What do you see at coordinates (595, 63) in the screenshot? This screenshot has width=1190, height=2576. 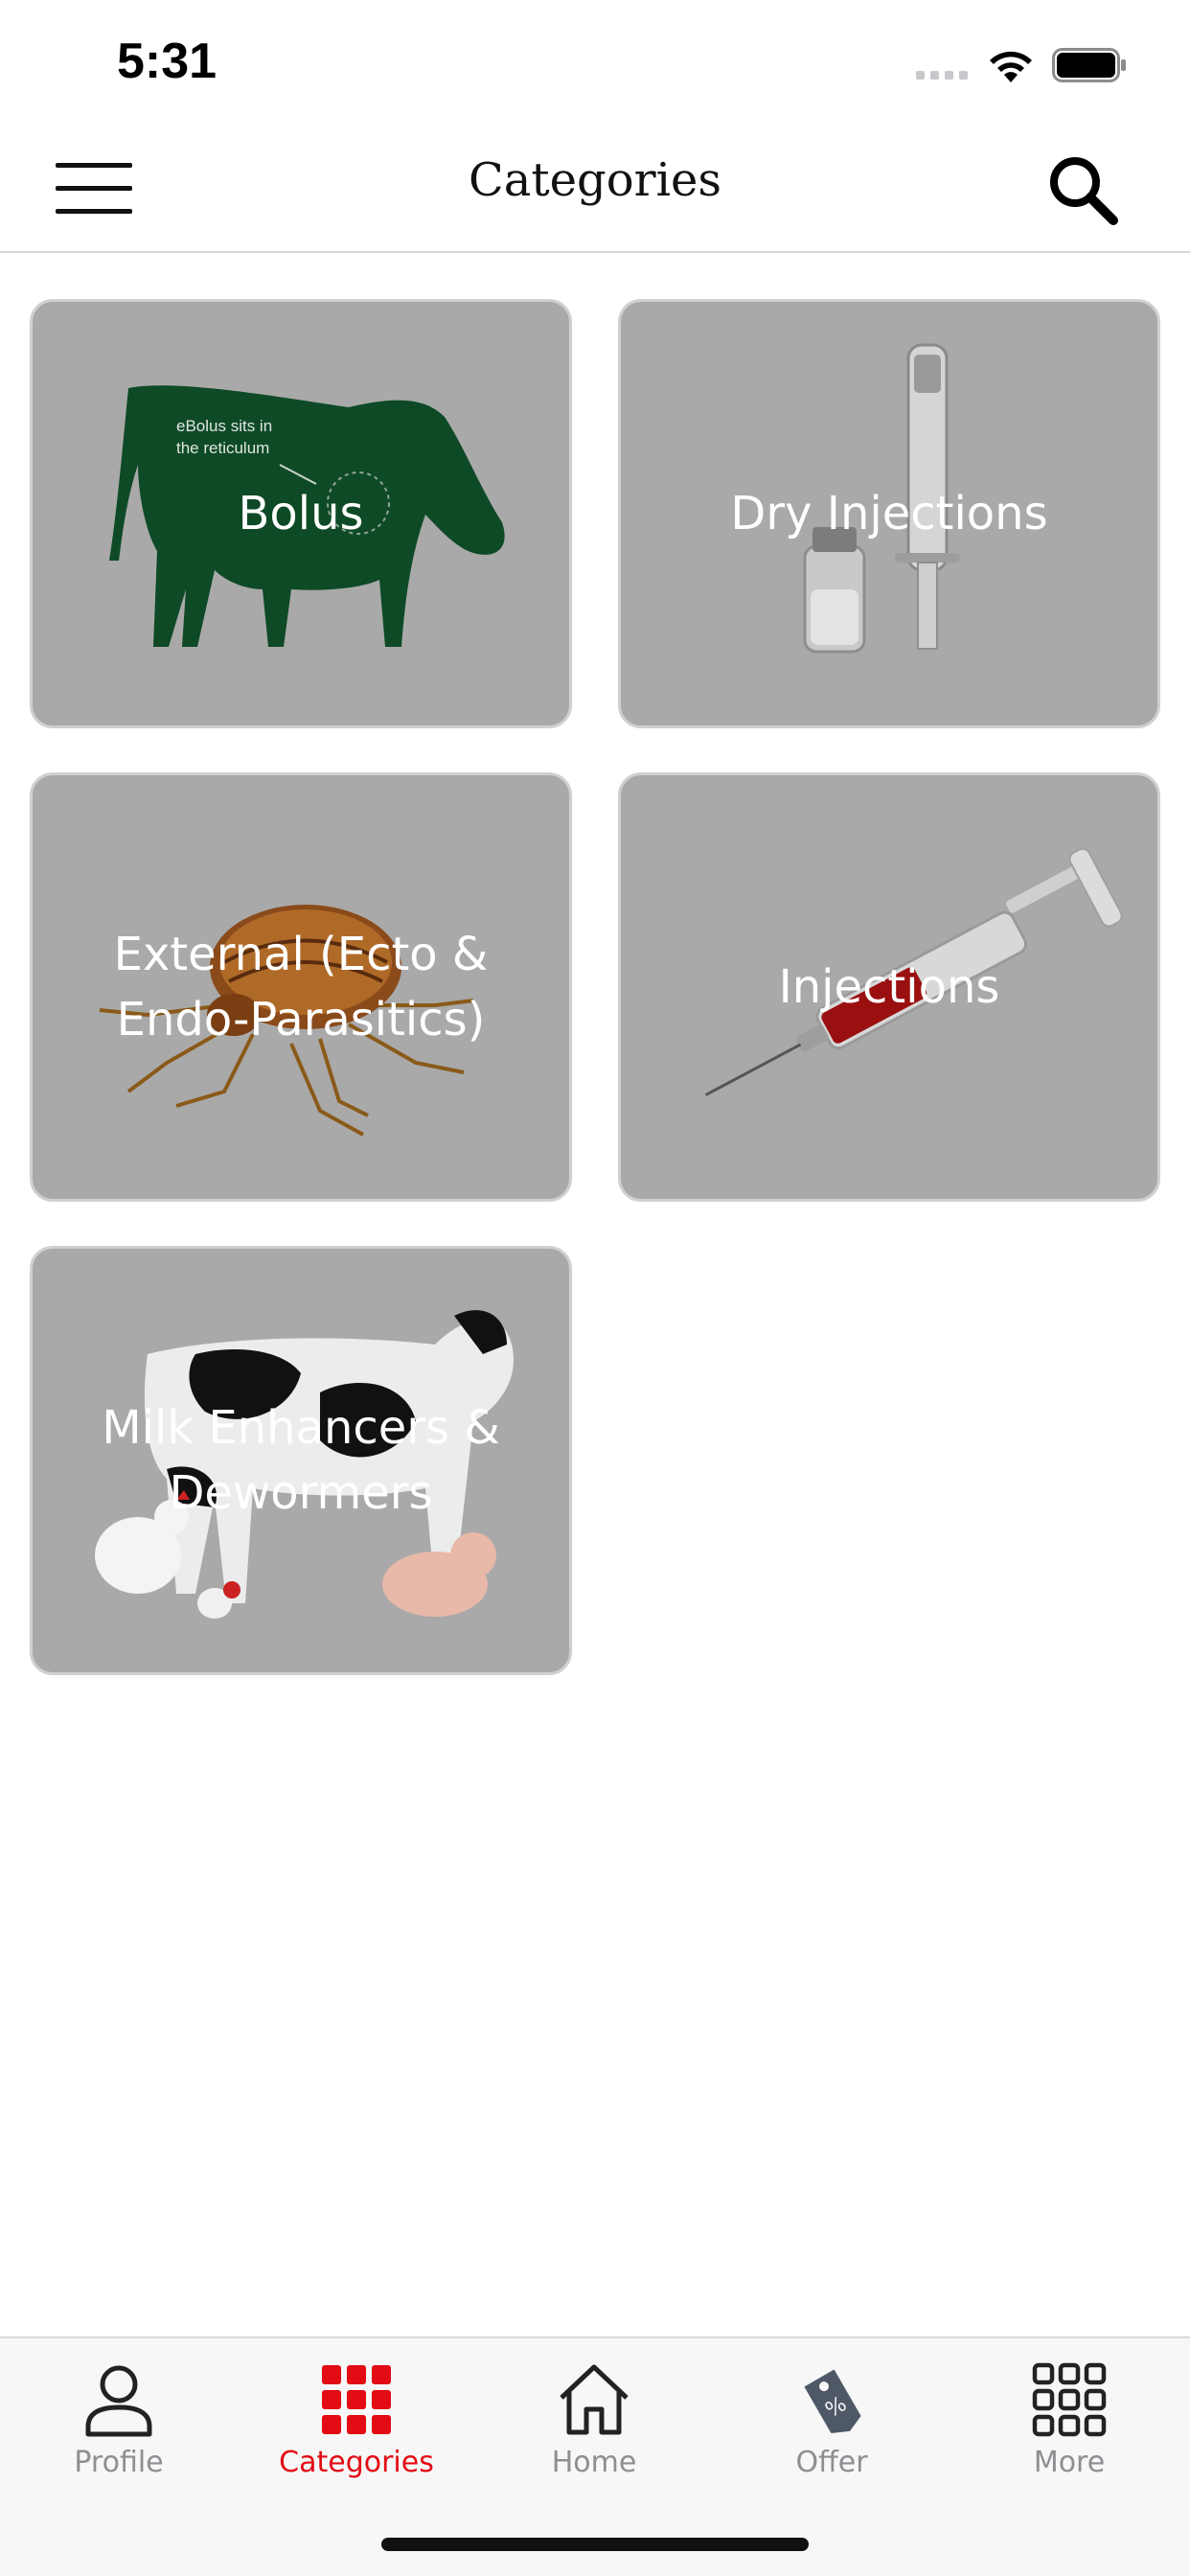 I see `status-bar: 5:31` at bounding box center [595, 63].